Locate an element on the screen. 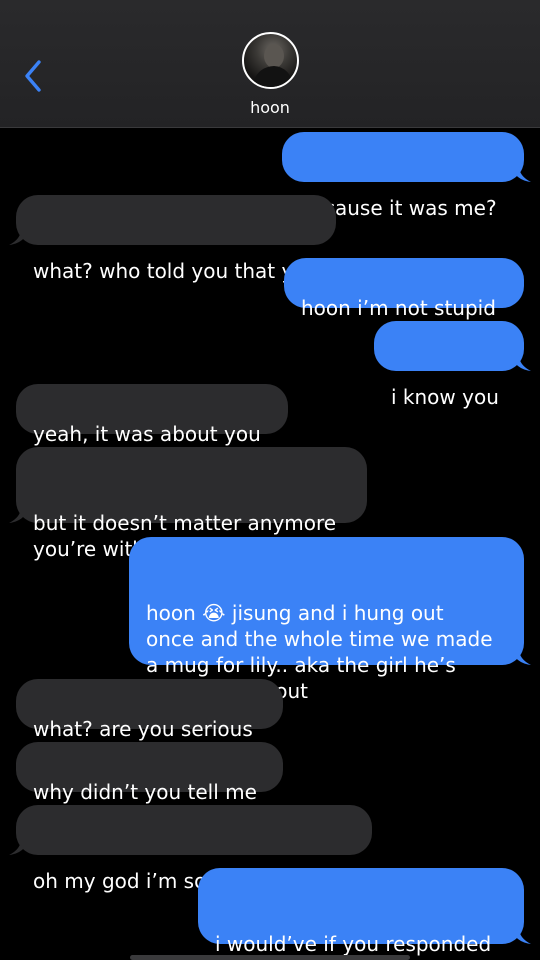 The height and width of the screenshot is (960, 540). message-bubble-sent: i would’ve if you responded to me :(( is located at coordinates (364, 914).